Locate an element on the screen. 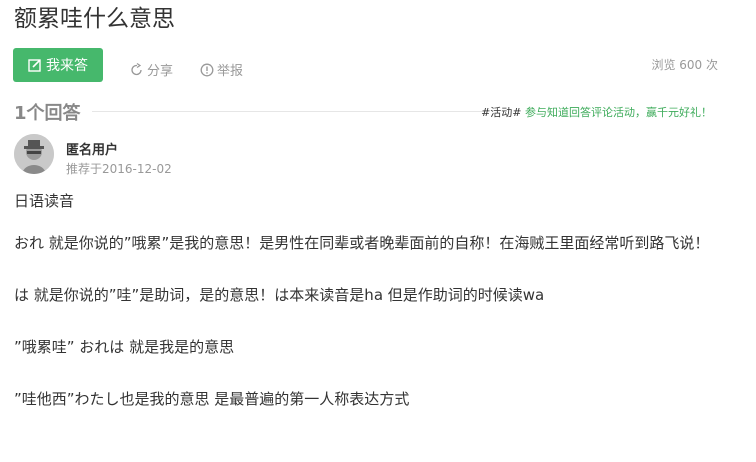 This screenshot has height=462, width=756. recommend-date: 推荐于2016-12-02 is located at coordinates (119, 169).